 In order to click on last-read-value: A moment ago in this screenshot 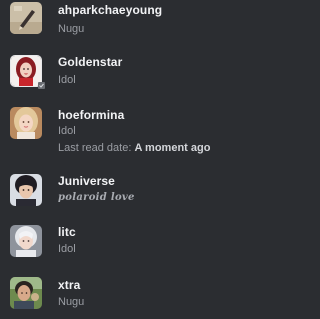, I will do `click(172, 148)`.